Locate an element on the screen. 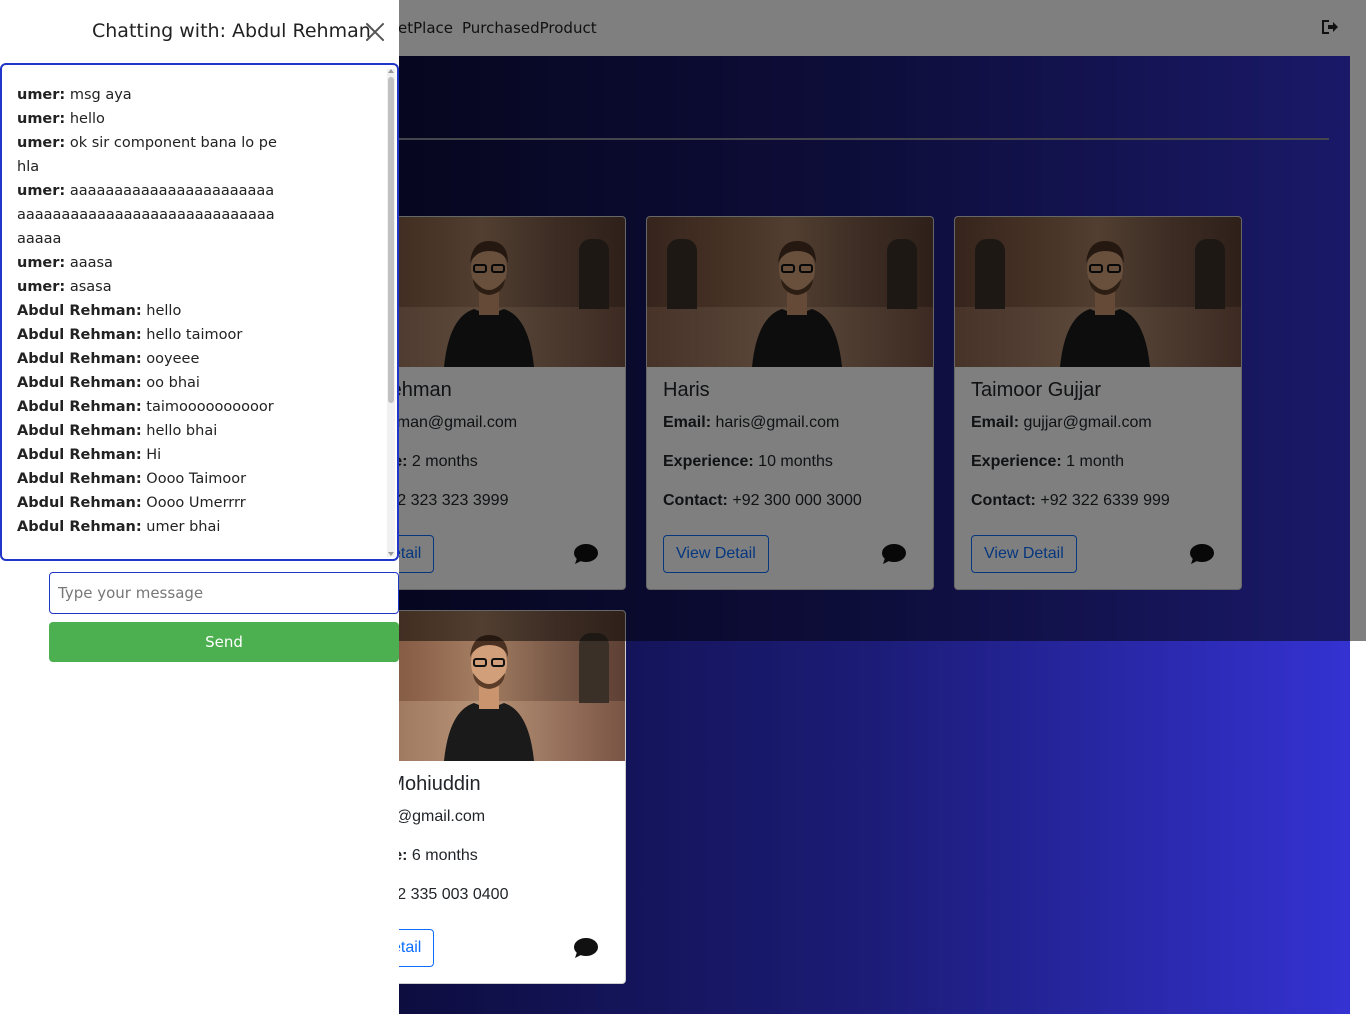 The image size is (1366, 1014). chat-message: umer: asasa is located at coordinates (147, 287).